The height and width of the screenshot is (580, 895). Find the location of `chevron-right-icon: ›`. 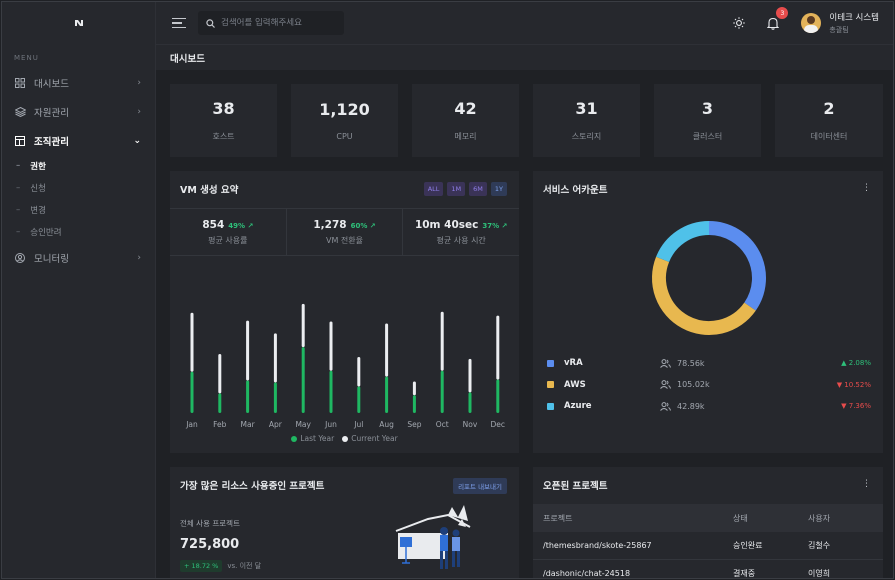

chevron-right-icon: › is located at coordinates (139, 257).